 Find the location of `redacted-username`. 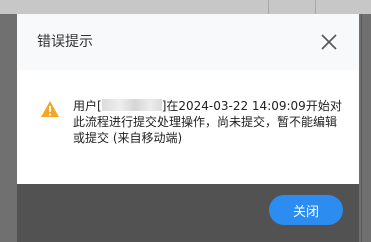

redacted-username is located at coordinates (131, 105).